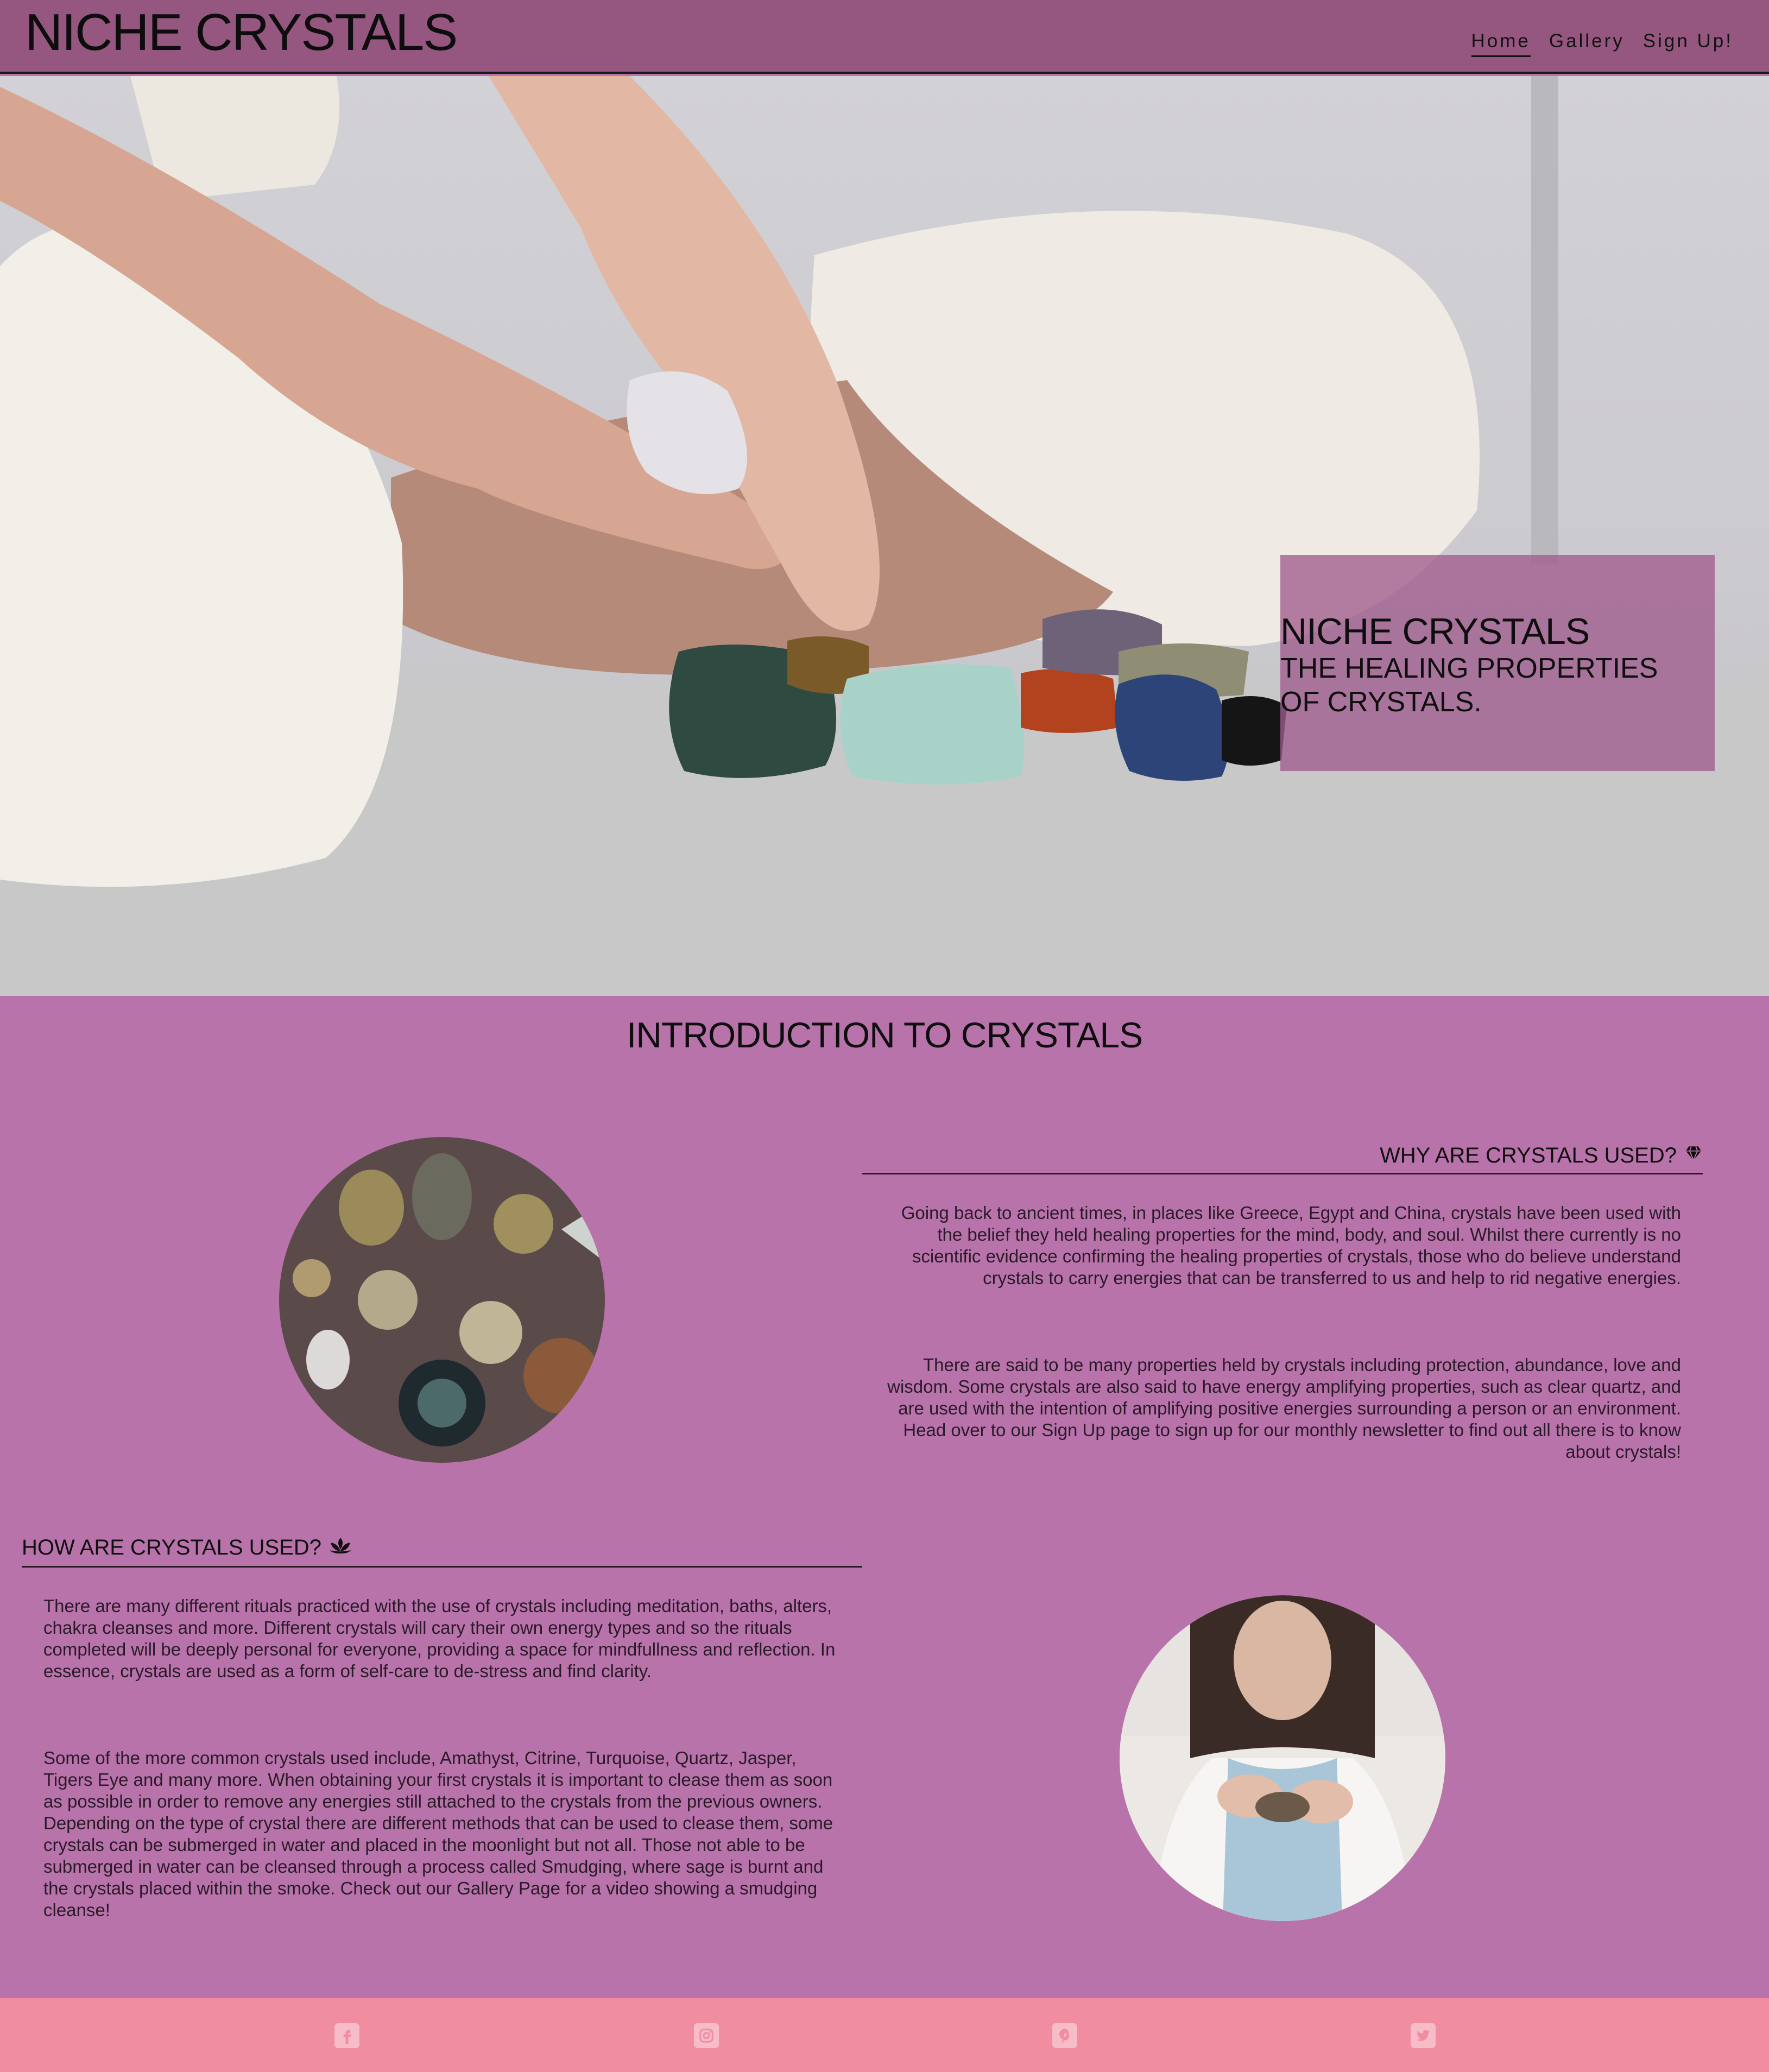  Describe the element at coordinates (442, 1567) in the screenshot. I see `how-divider` at that location.